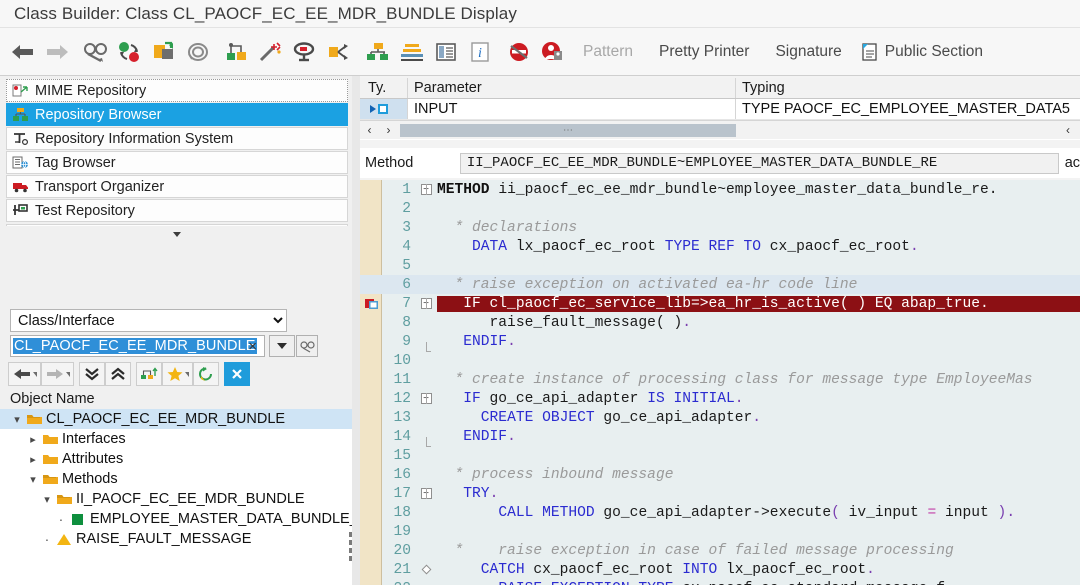 The width and height of the screenshot is (1080, 585). I want to click on object-name-dropdown-button, so click(282, 346).